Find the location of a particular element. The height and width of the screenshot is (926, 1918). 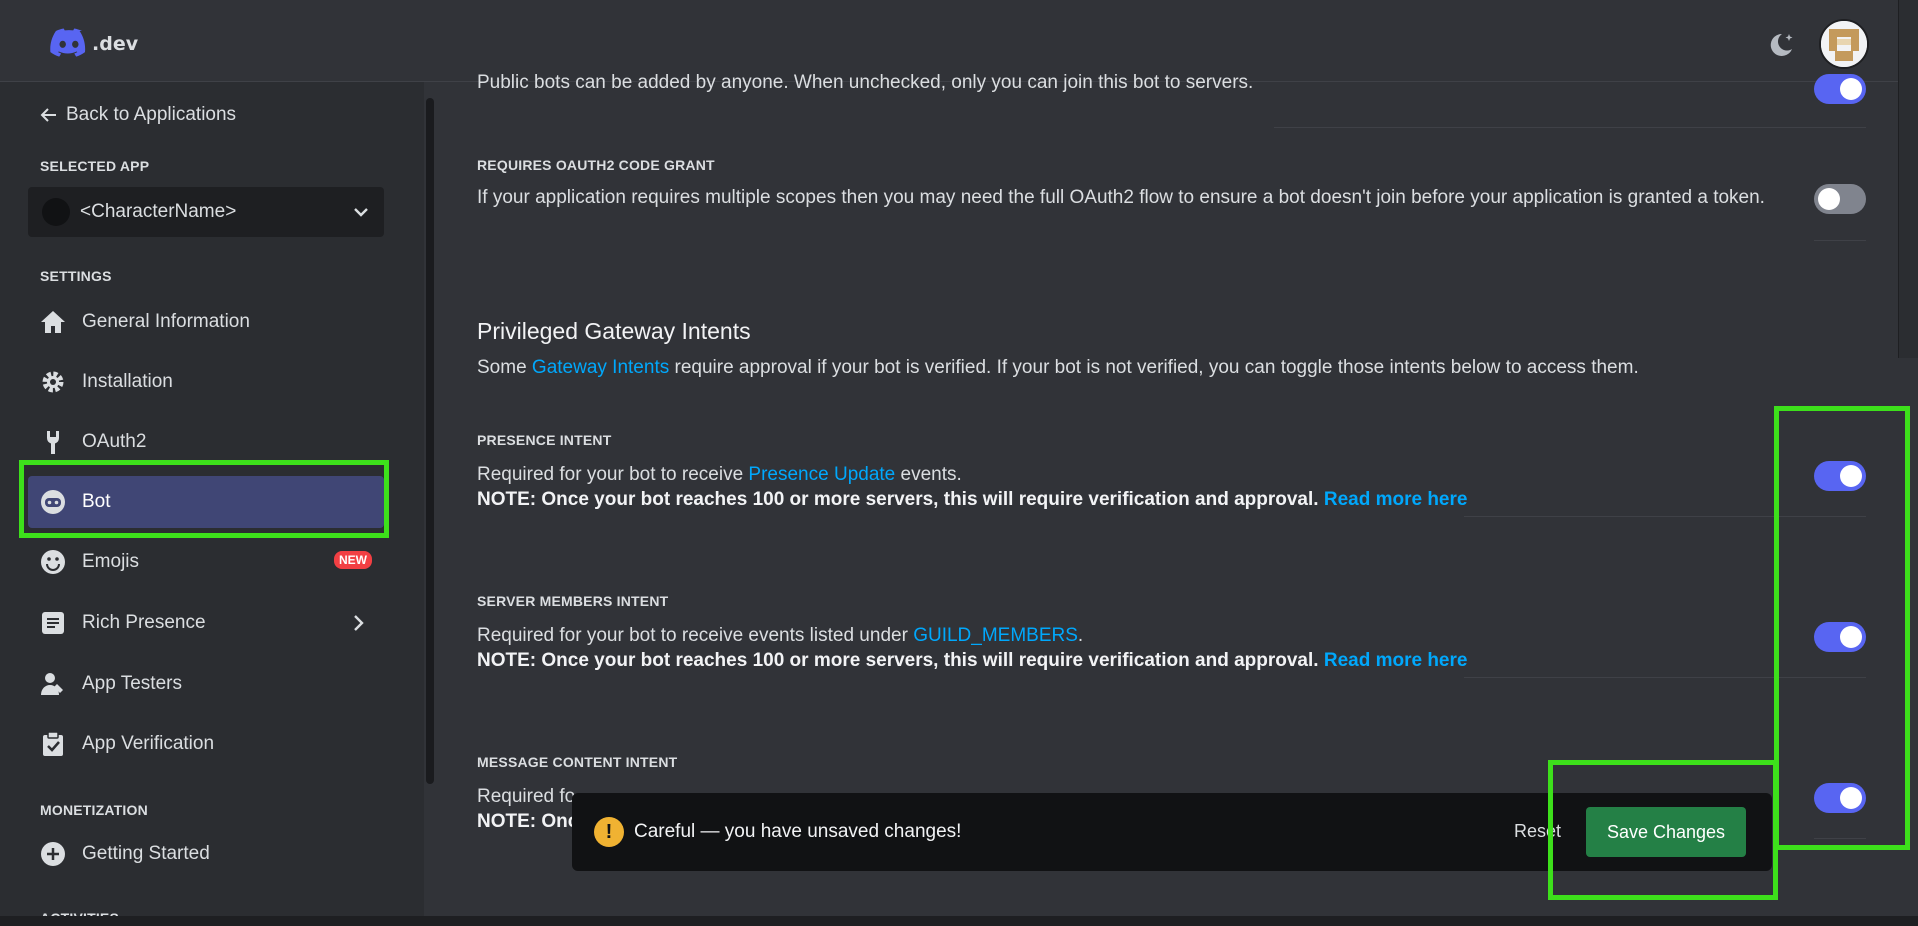

sidebar-item-label: Rich Presence is located at coordinates (144, 622).